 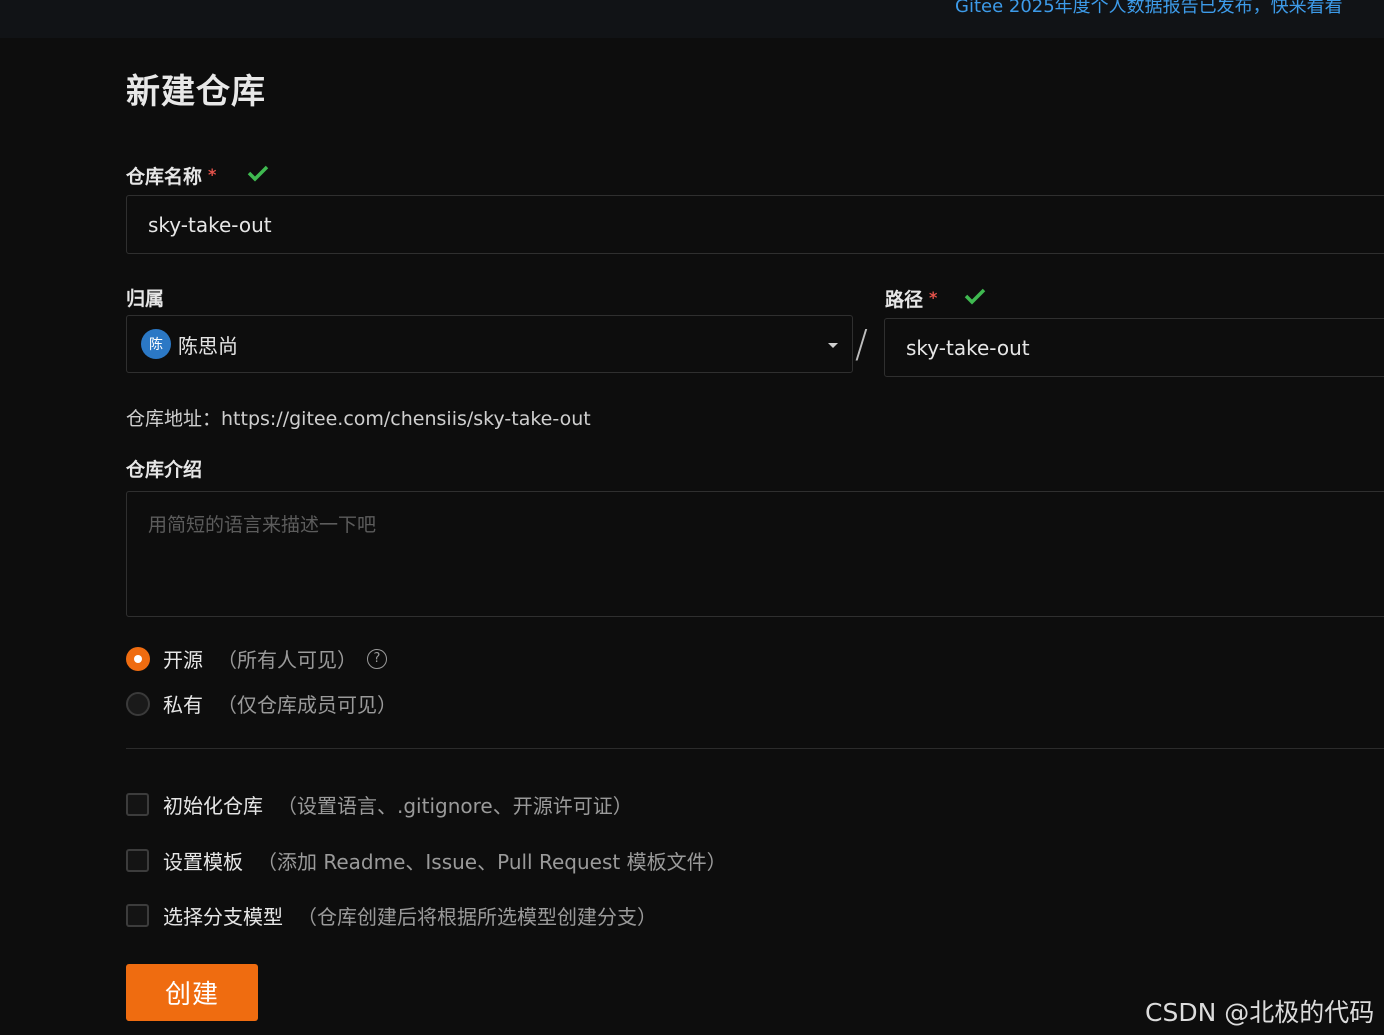 I want to click on init-repo-option: 初始化仓库 （设置语言、.gitignore、开源许可证）, so click(x=379, y=804).